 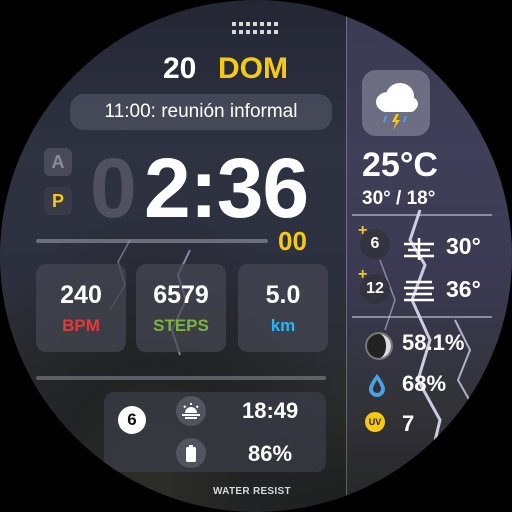 I want to click on temperature-min-max: 30° / 18°, so click(x=399, y=198).